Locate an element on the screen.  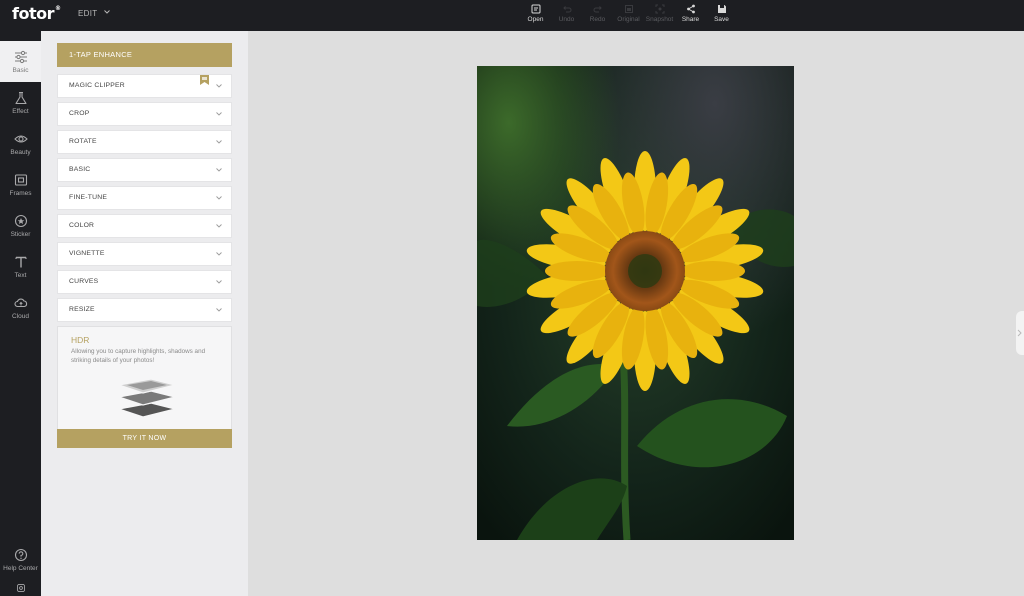
snapshot-button: Snapshot is located at coordinates (659, 16).